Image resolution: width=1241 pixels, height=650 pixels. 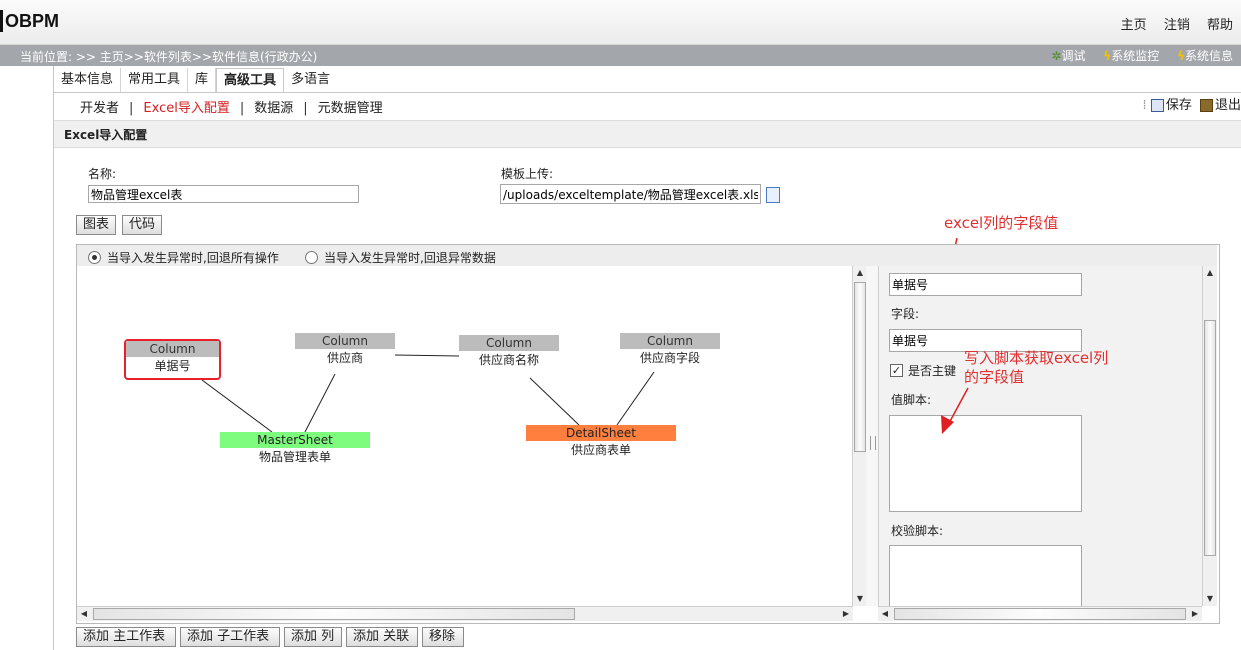 What do you see at coordinates (1073, 56) in the screenshot?
I see `debug-label: 调试` at bounding box center [1073, 56].